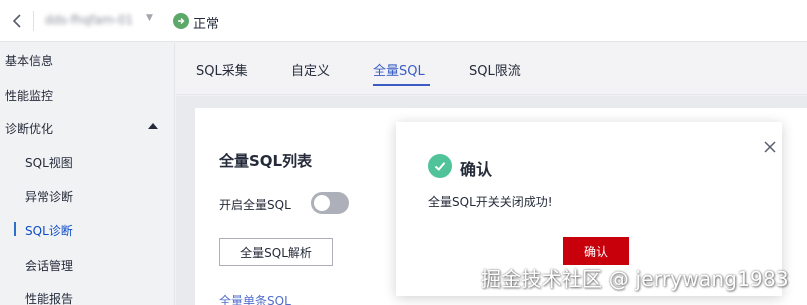 The width and height of the screenshot is (807, 305). What do you see at coordinates (49, 196) in the screenshot?
I see `sidebar-item-anomaly: 异常诊断` at bounding box center [49, 196].